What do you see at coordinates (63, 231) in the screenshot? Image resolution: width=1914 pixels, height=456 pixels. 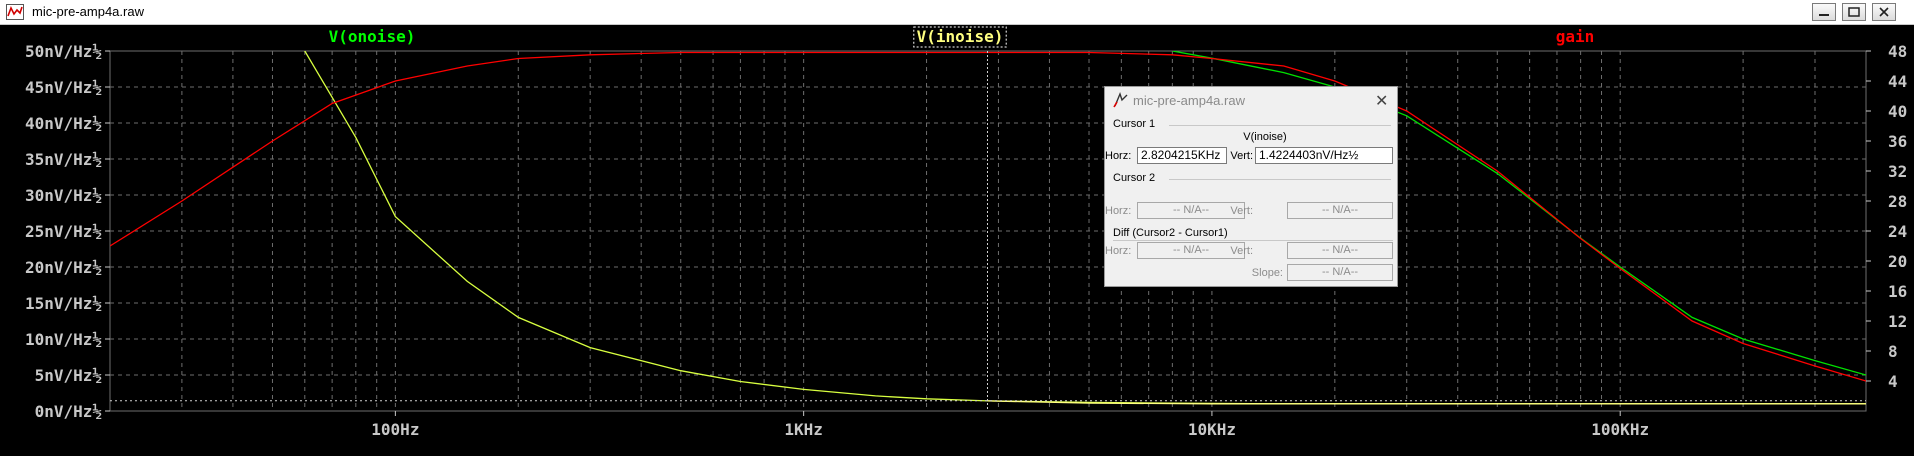 I see `left-axis-label: 25nV/Hz½` at bounding box center [63, 231].